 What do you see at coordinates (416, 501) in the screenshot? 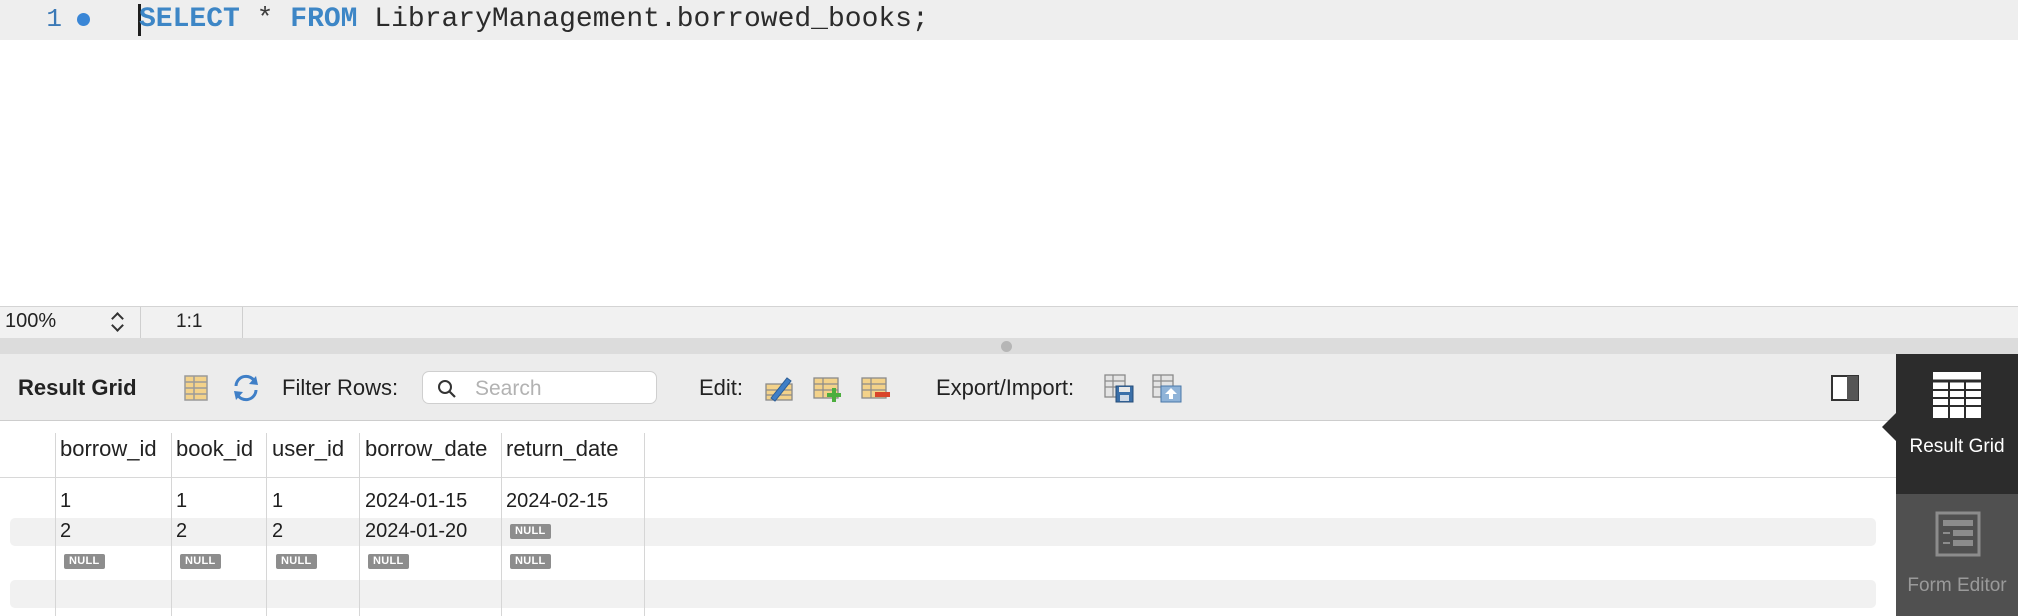
I see `table-cell: 2024-01-15` at bounding box center [416, 501].